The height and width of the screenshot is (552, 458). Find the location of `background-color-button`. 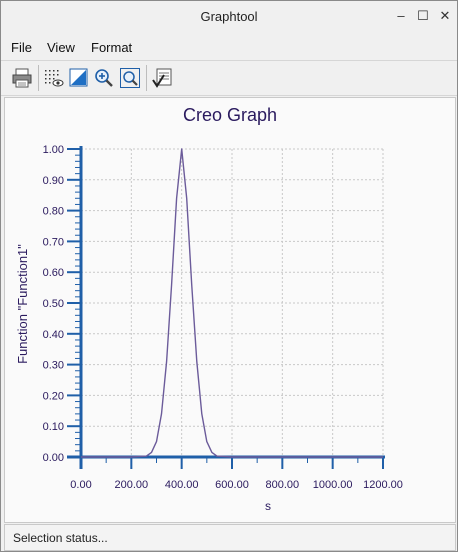

background-color-button is located at coordinates (79, 78).